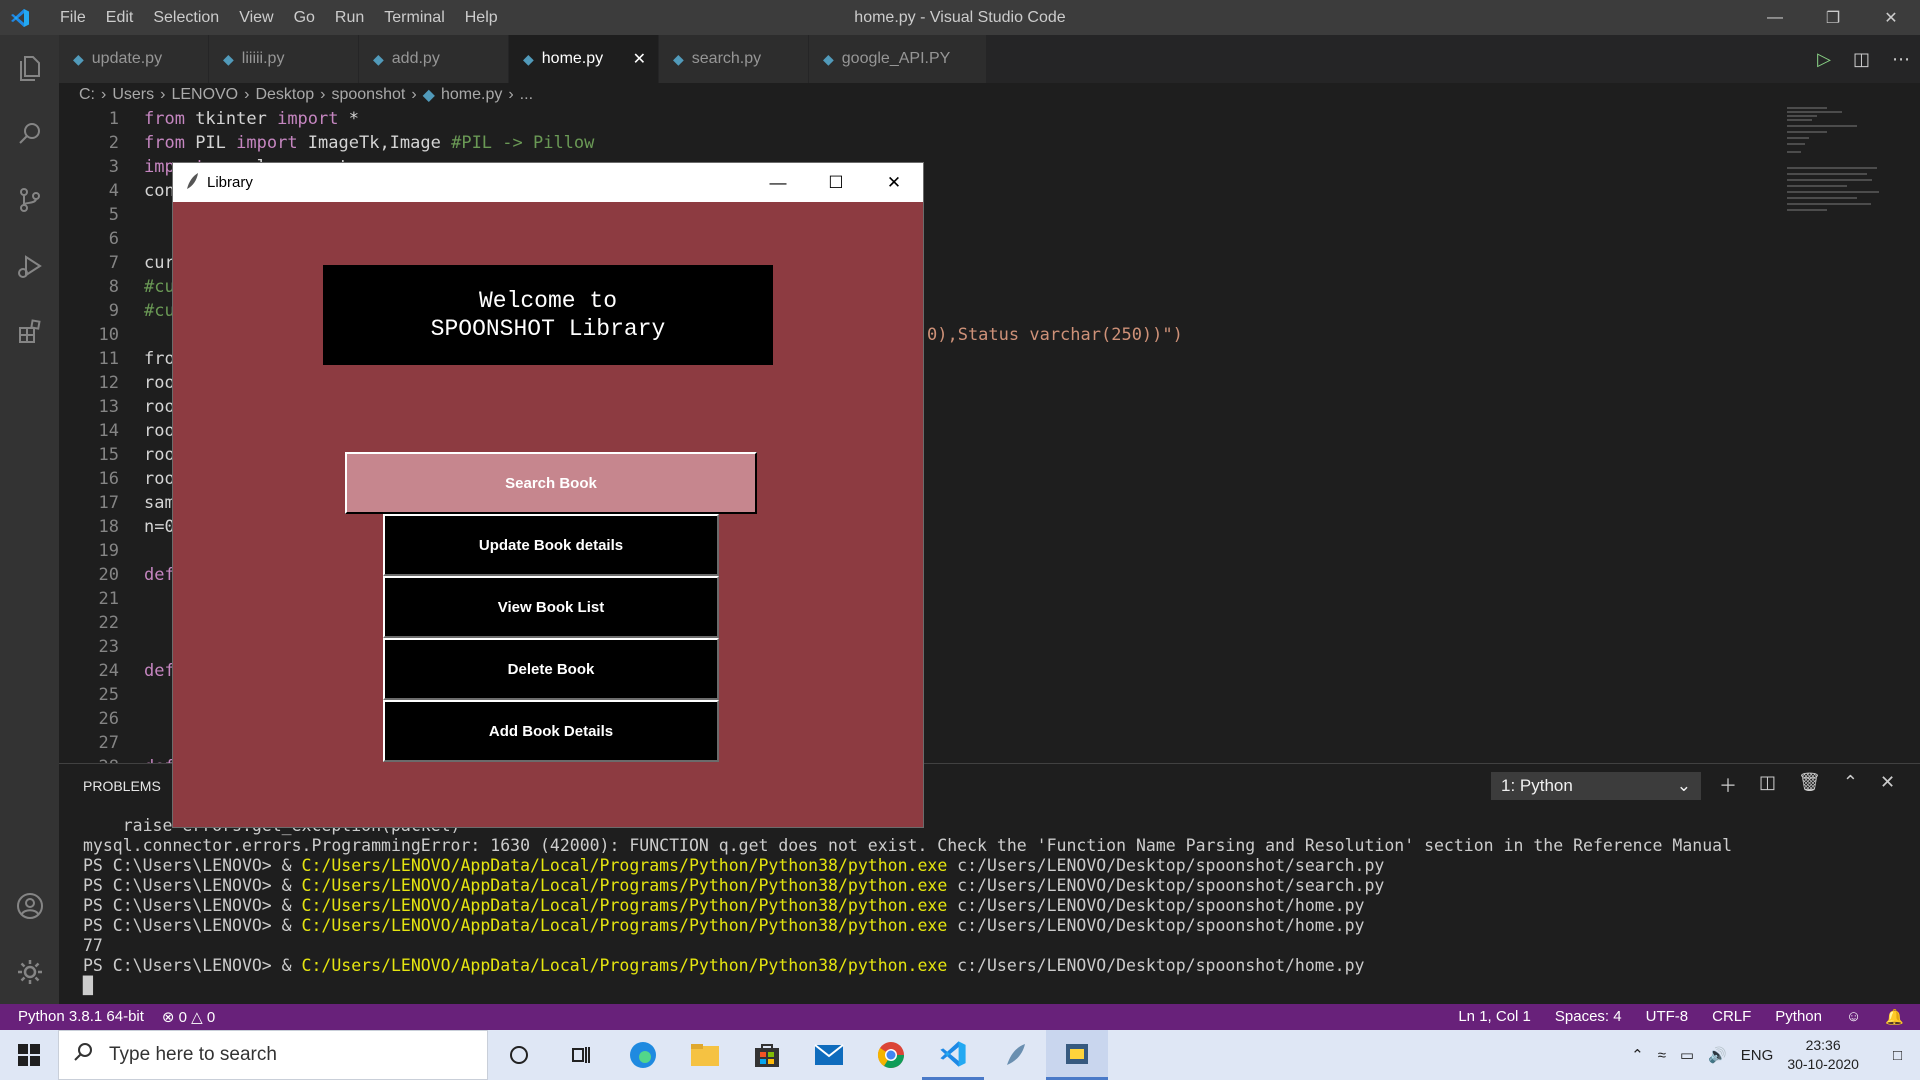  What do you see at coordinates (368, 95) in the screenshot?
I see `breadcrumb-item: spoonshot` at bounding box center [368, 95].